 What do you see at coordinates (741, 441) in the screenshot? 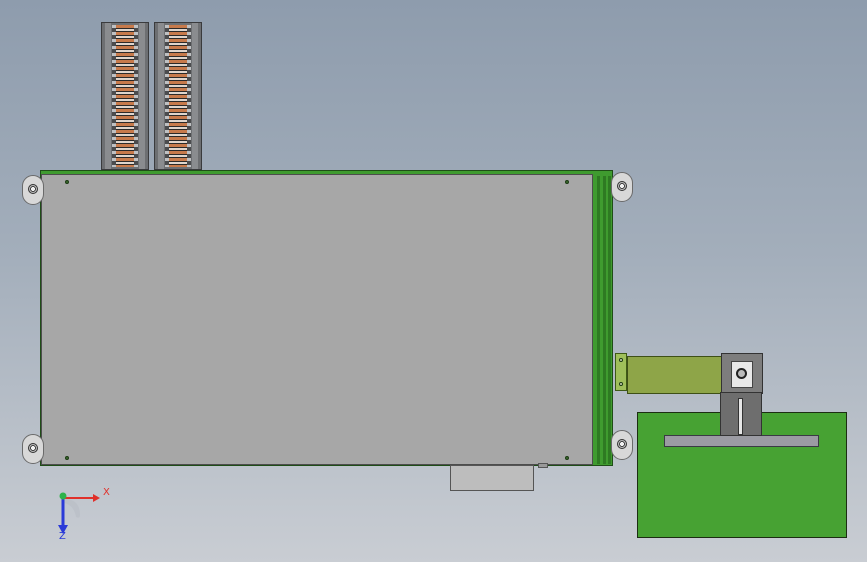
I see `table-guide-bar` at bounding box center [741, 441].